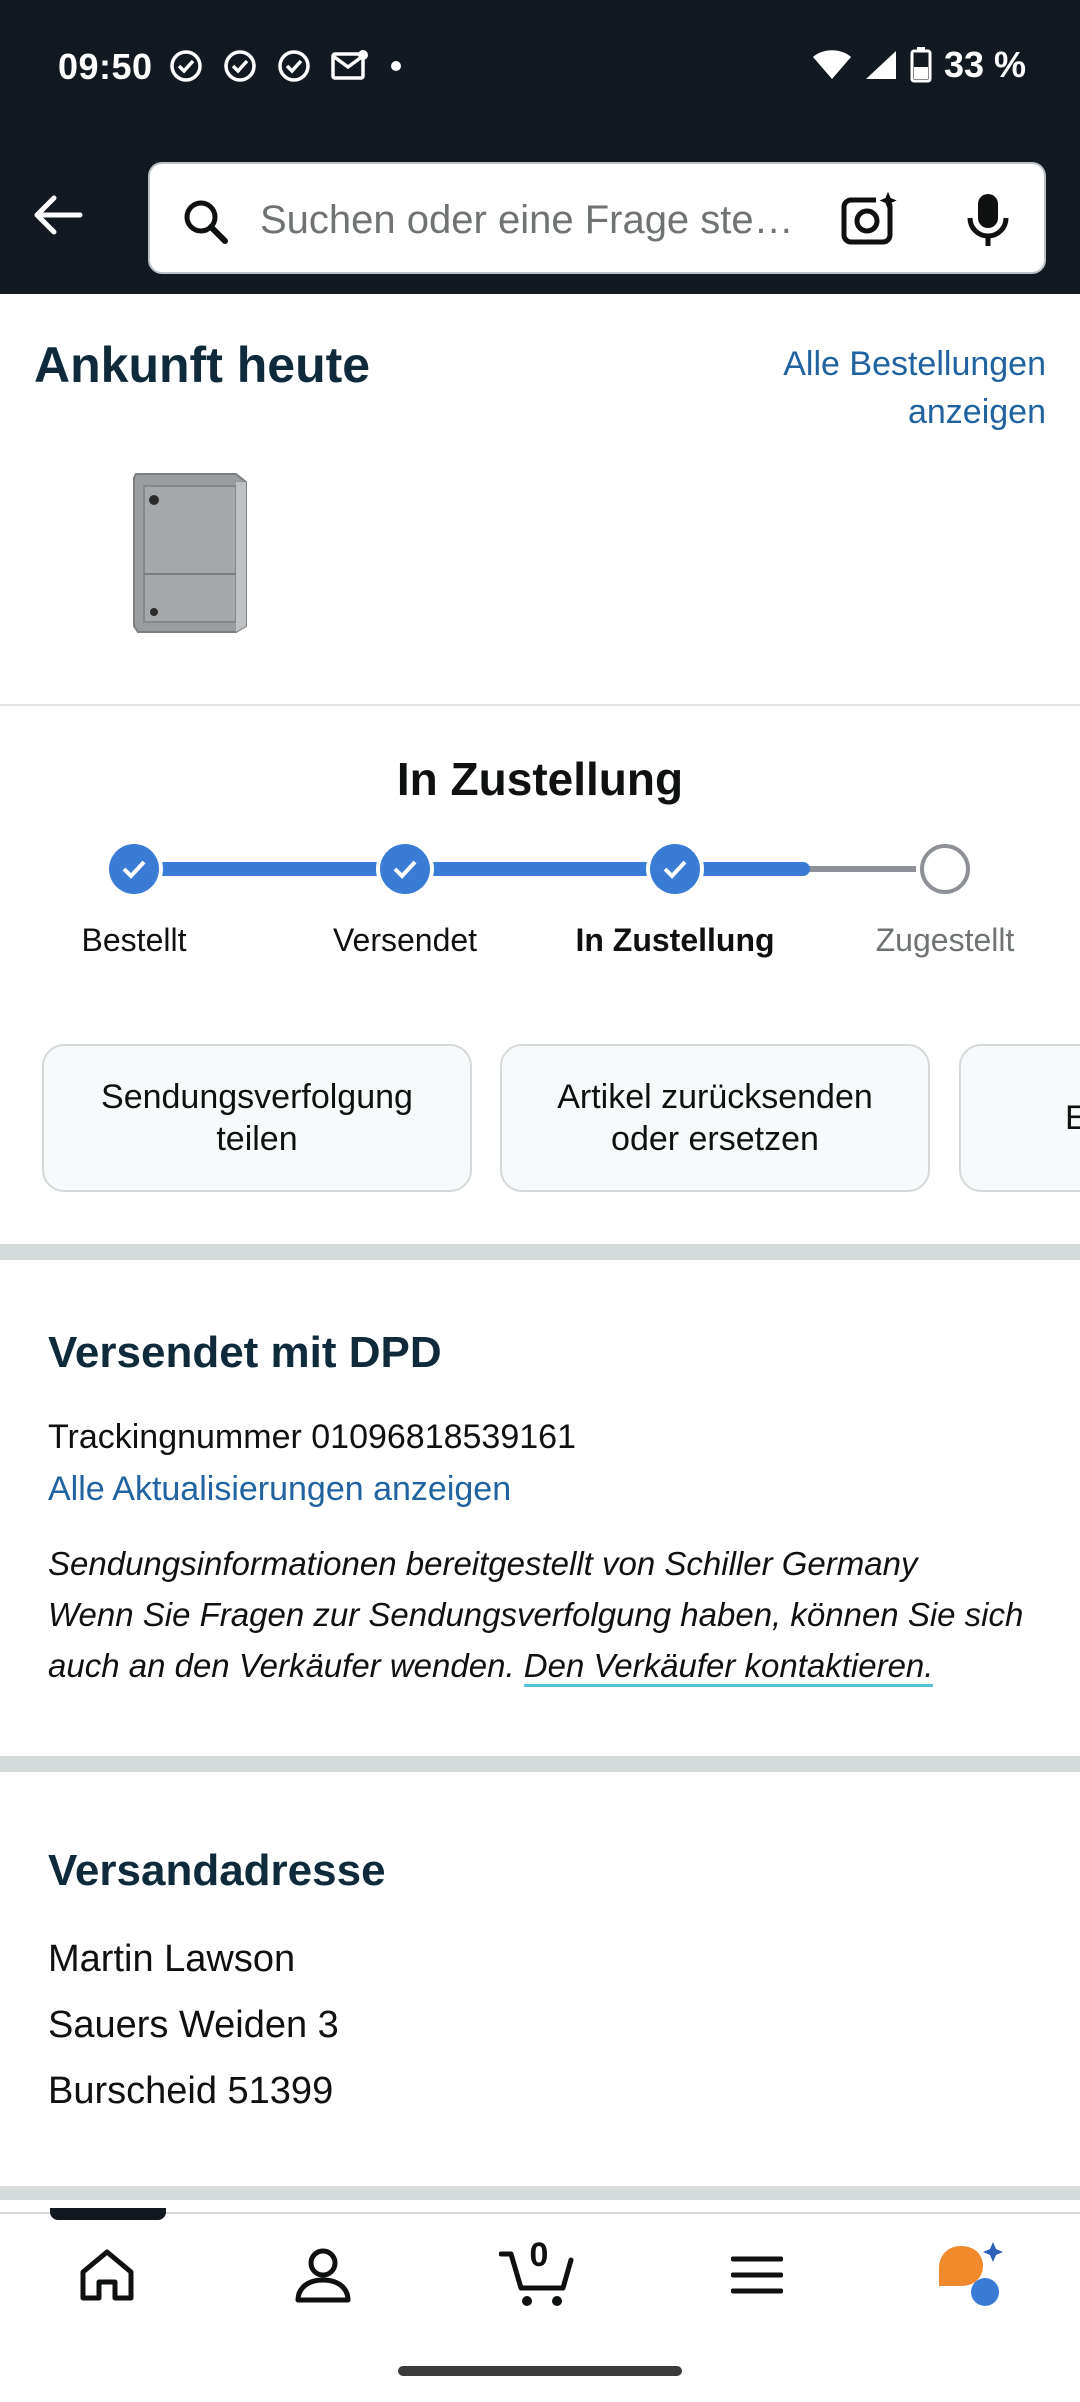  What do you see at coordinates (206, 222) in the screenshot?
I see `search-icon` at bounding box center [206, 222].